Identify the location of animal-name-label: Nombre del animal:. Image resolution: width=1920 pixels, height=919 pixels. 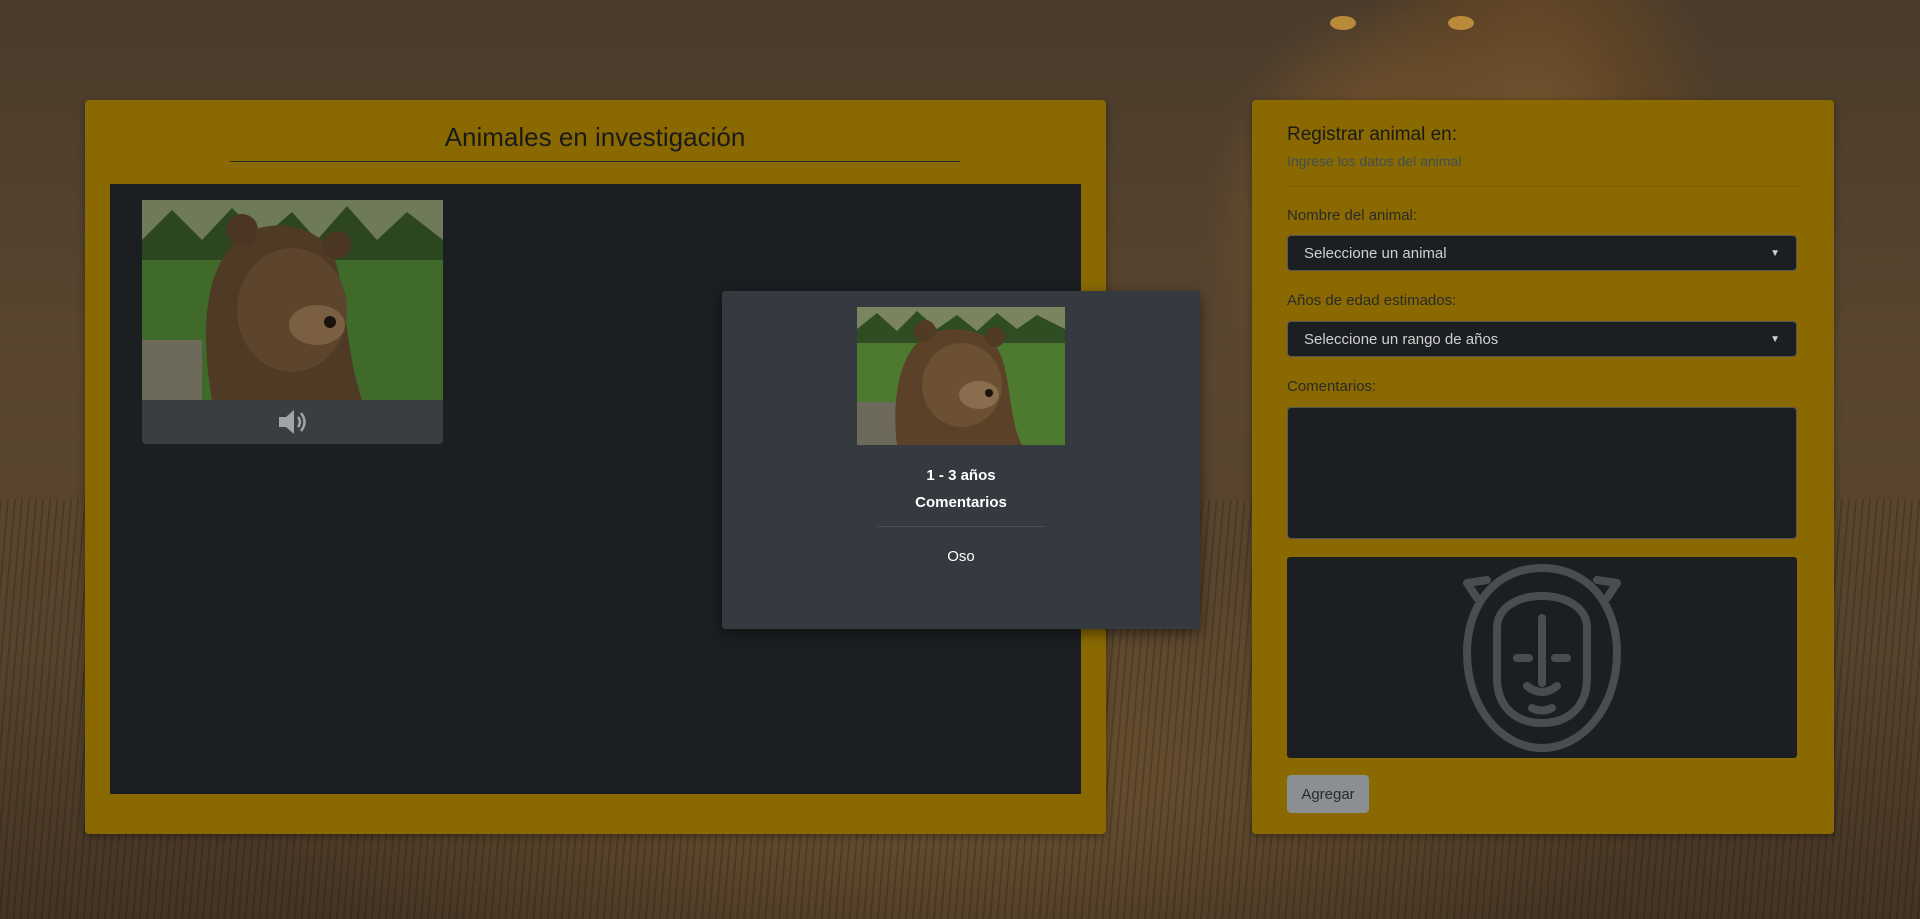
(1352, 215).